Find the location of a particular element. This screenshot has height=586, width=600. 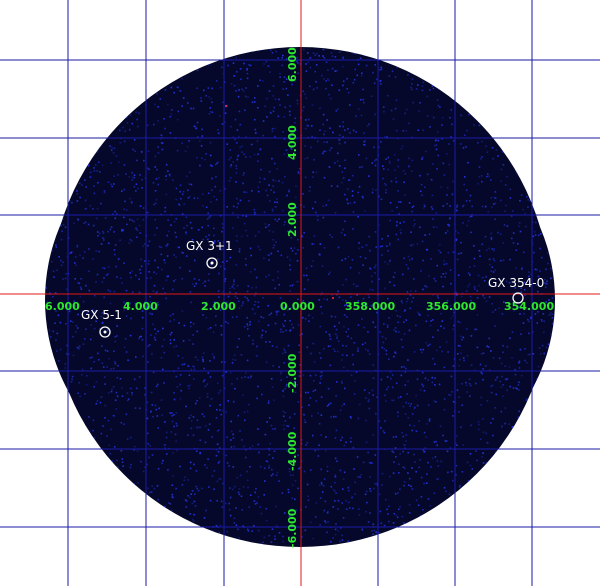

y-tick-label: -4.000 is located at coordinates (292, 451).